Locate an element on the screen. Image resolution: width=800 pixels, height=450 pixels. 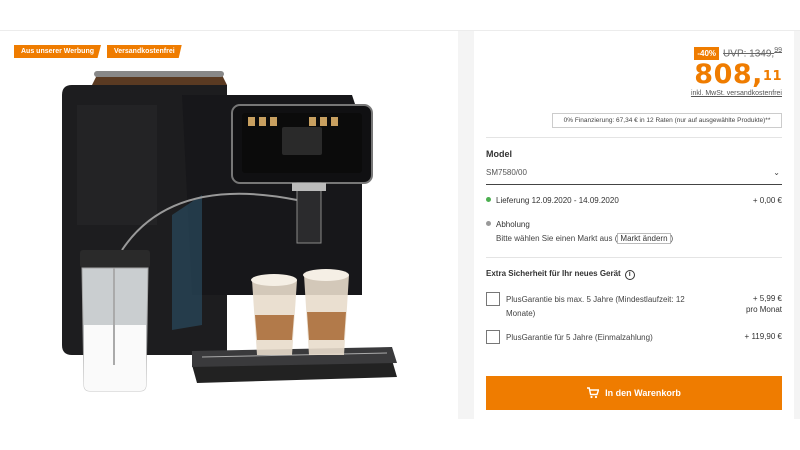
badge-advertising: Aus unserer Werbung is located at coordinates (57, 51).